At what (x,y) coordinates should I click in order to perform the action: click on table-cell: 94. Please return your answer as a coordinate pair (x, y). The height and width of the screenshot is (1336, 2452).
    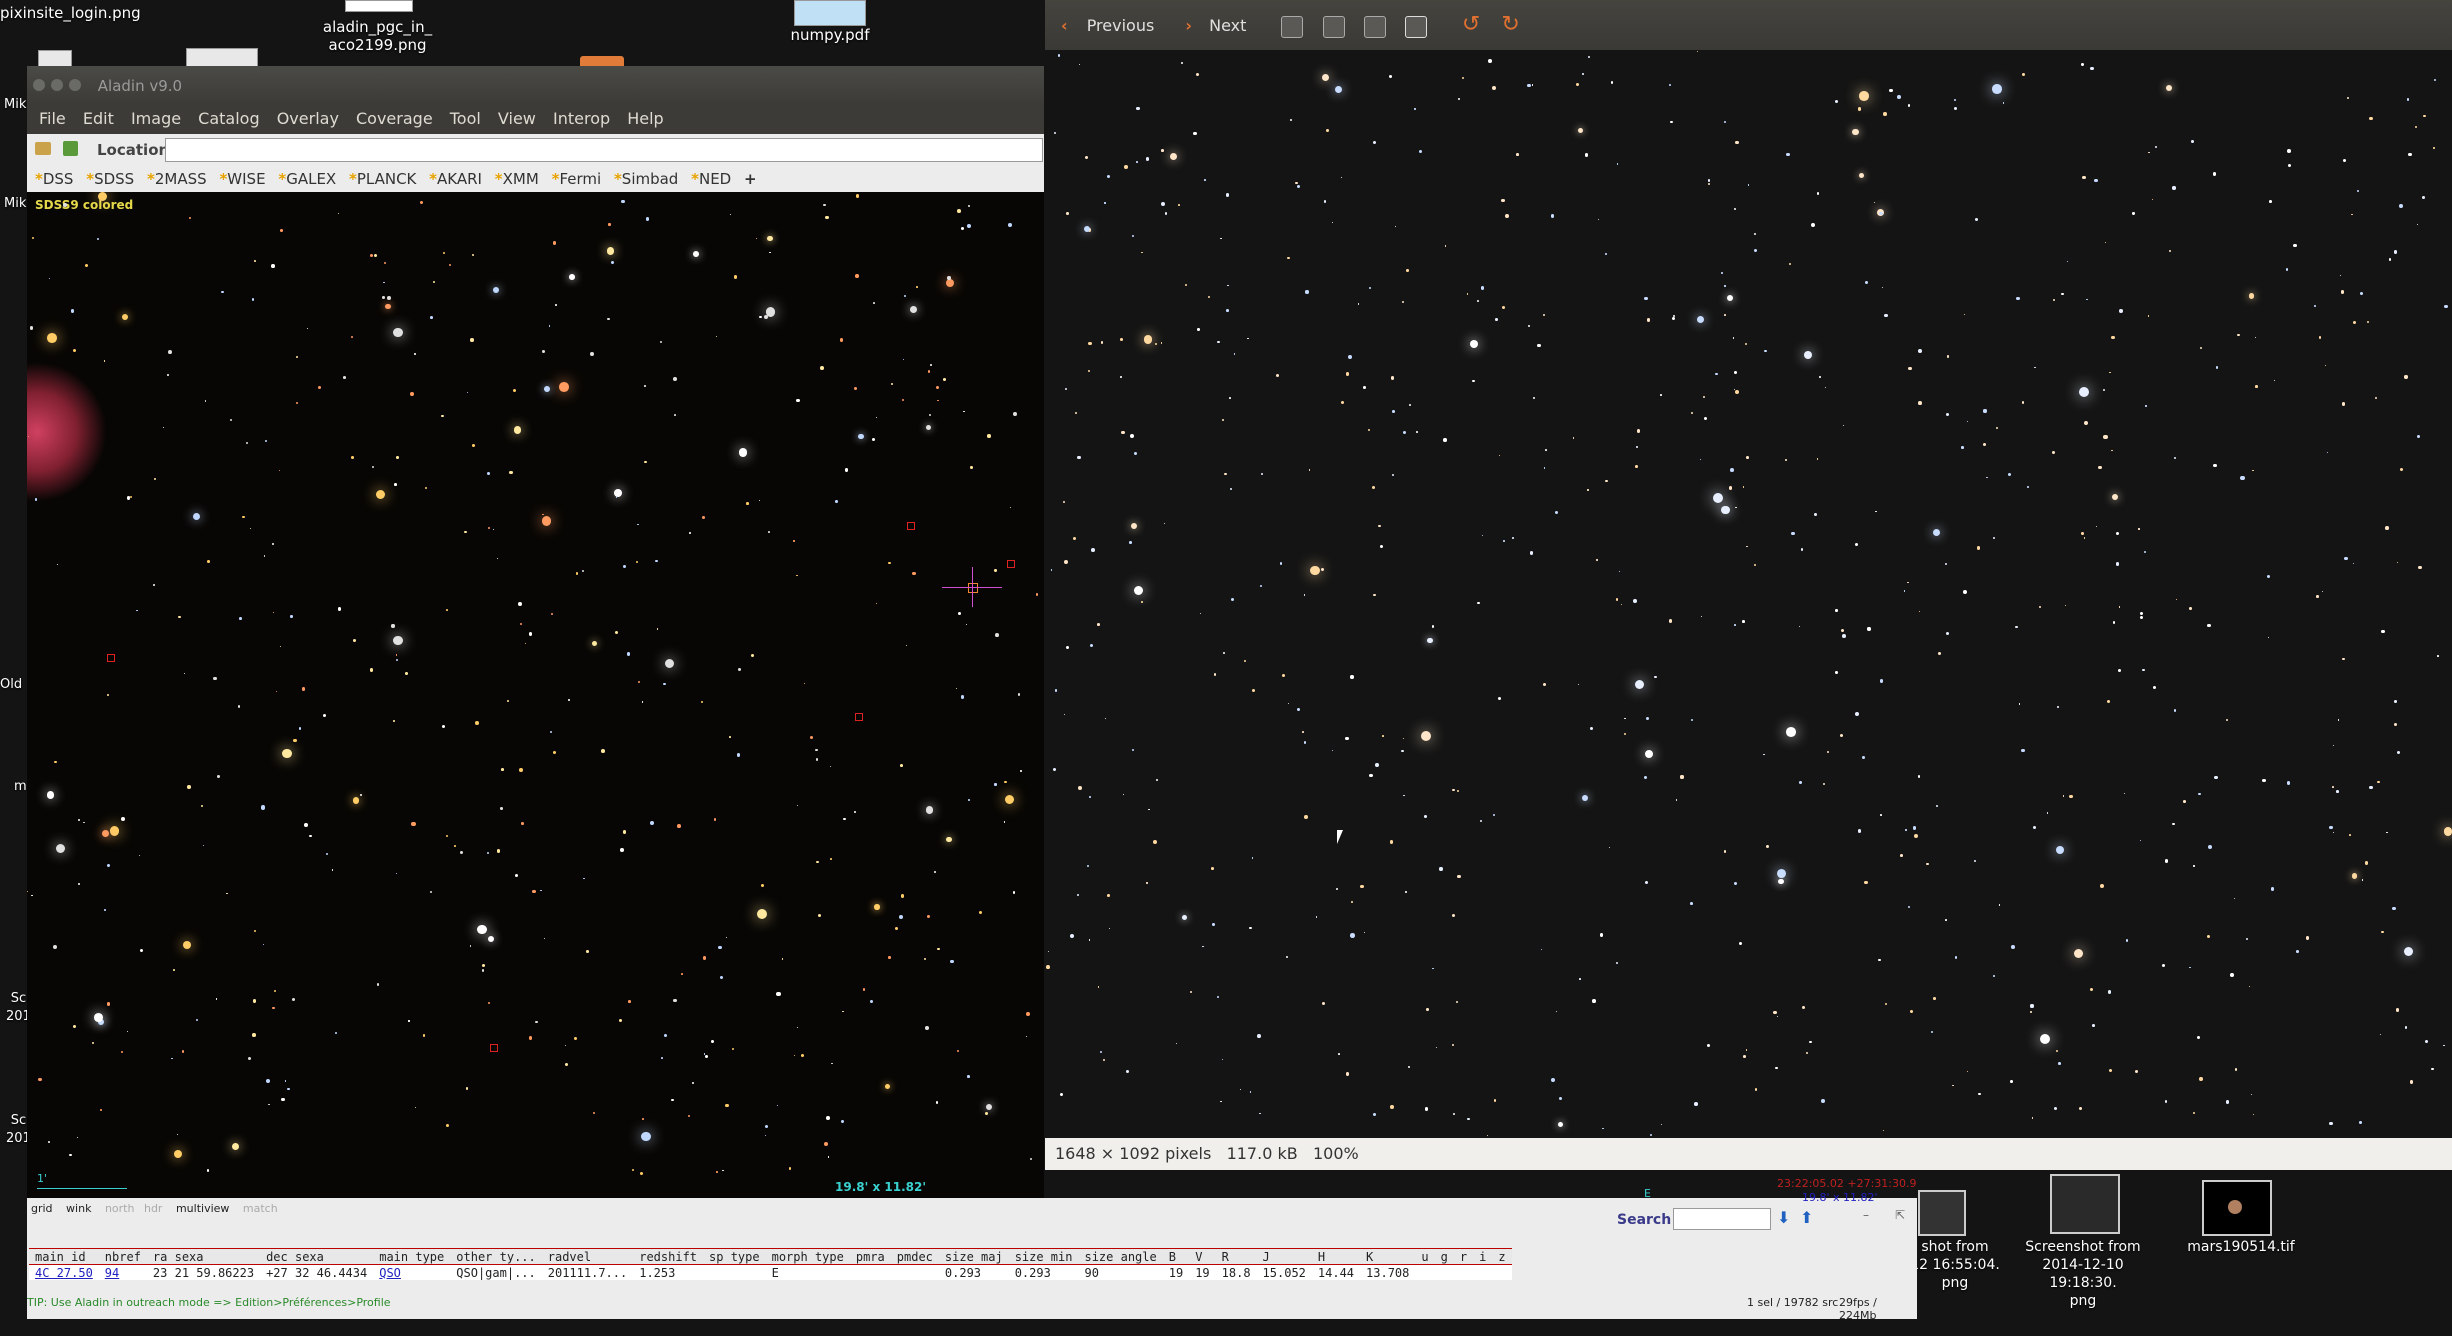
    Looking at the image, I should click on (123, 1273).